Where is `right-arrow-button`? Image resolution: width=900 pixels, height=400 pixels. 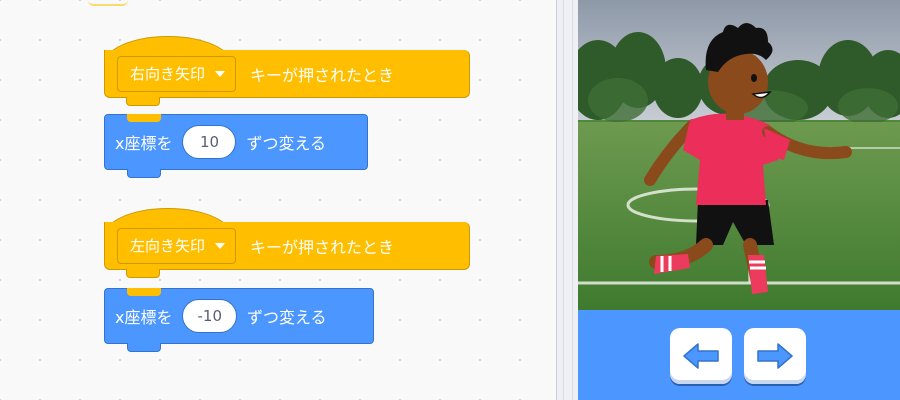 right-arrow-button is located at coordinates (775, 356).